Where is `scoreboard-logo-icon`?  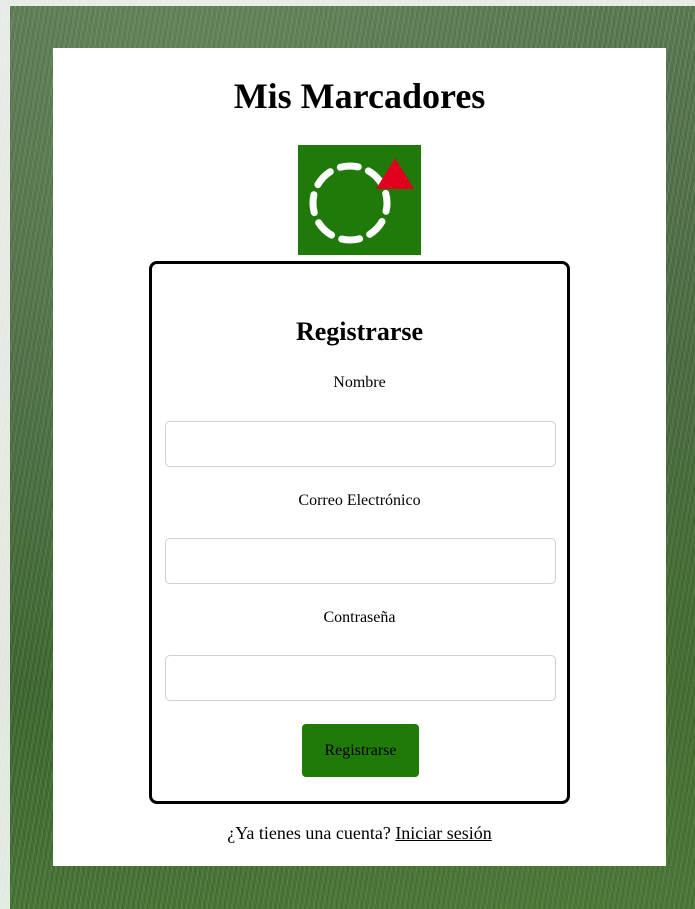 scoreboard-logo-icon is located at coordinates (359, 200).